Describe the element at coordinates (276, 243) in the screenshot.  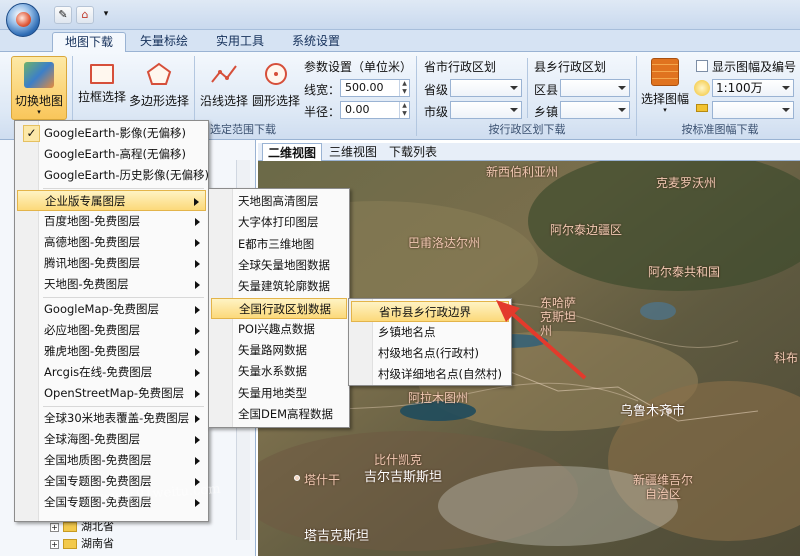
I see `enterprise-layer-item-label: E都市三维地图` at that location.